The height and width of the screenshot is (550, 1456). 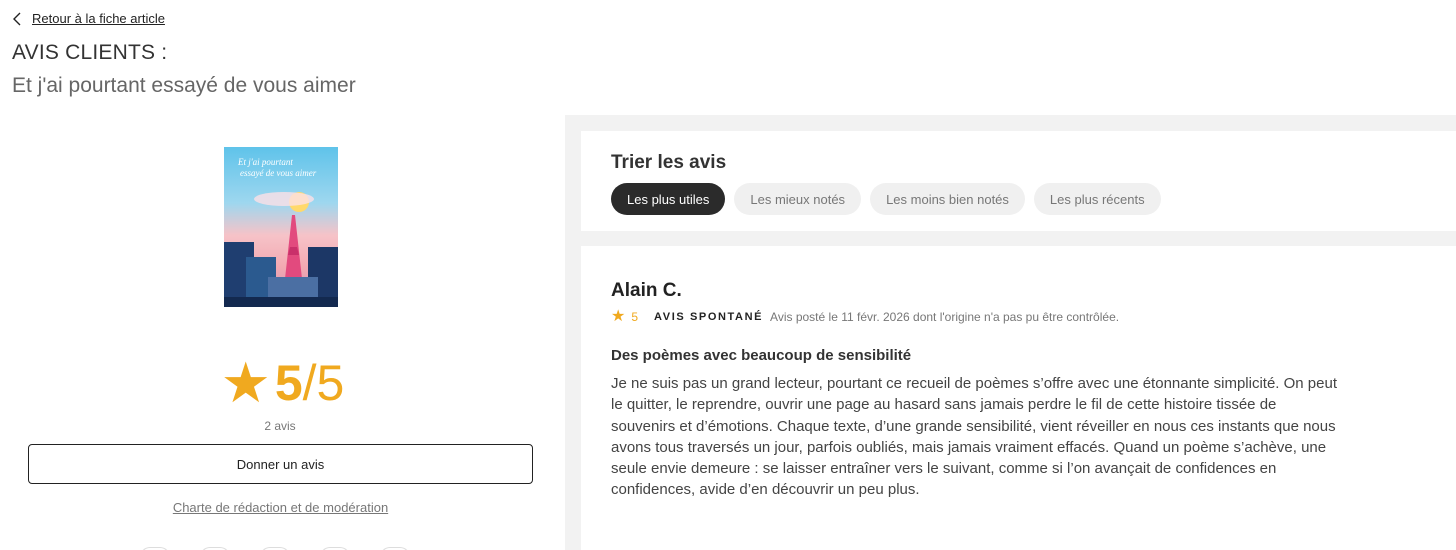 What do you see at coordinates (761, 355) in the screenshot?
I see `review-title: Des poèmes avec beaucoup de sensibilité` at bounding box center [761, 355].